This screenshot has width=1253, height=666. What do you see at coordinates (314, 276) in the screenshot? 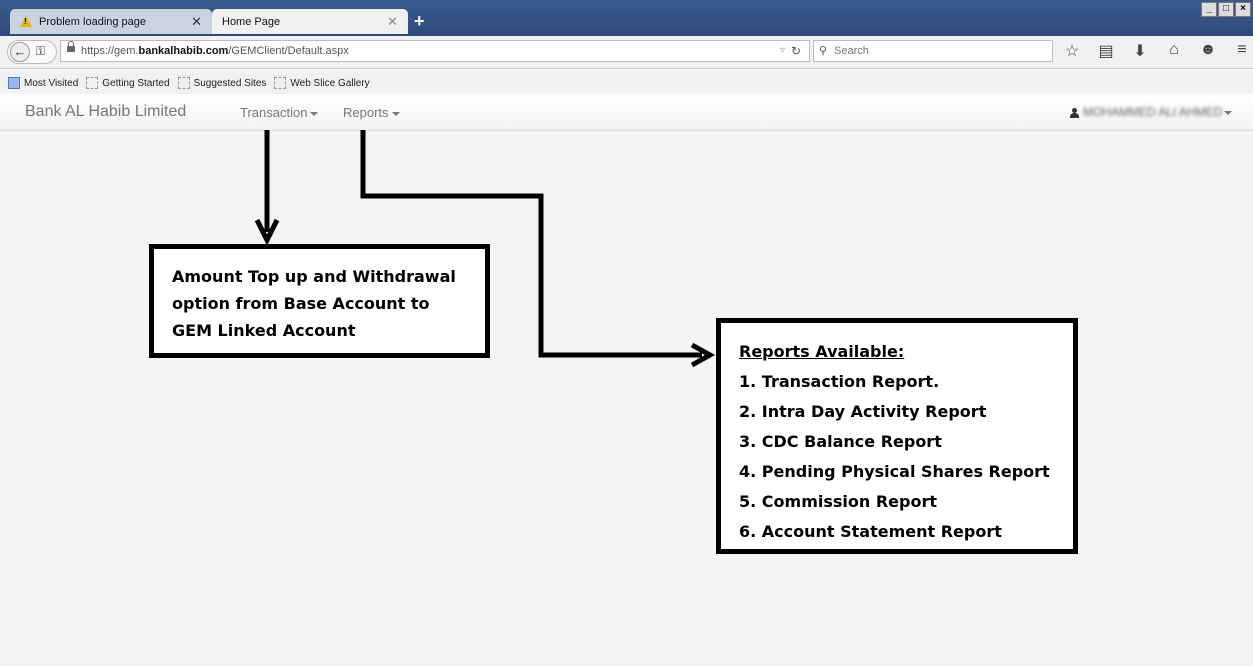
I see `annotation-line: Amount Top up and Withdrawal` at bounding box center [314, 276].